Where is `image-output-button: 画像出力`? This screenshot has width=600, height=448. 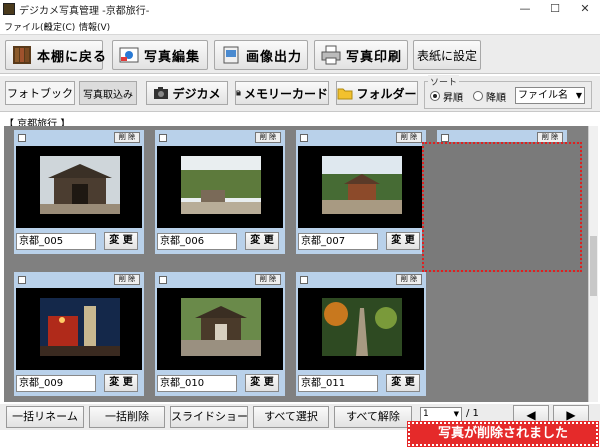
image-output-button: 画像出力 is located at coordinates (261, 55).